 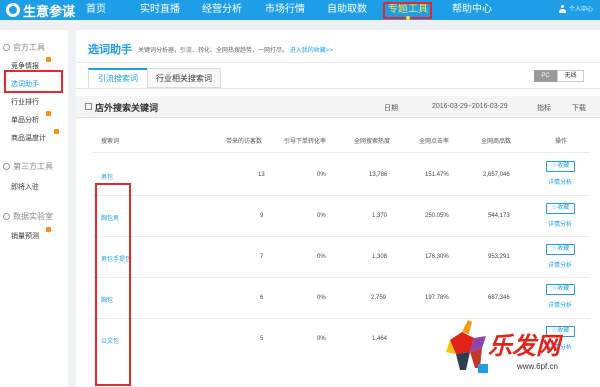 What do you see at coordinates (391, 108) in the screenshot?
I see `date-label: 日期` at bounding box center [391, 108].